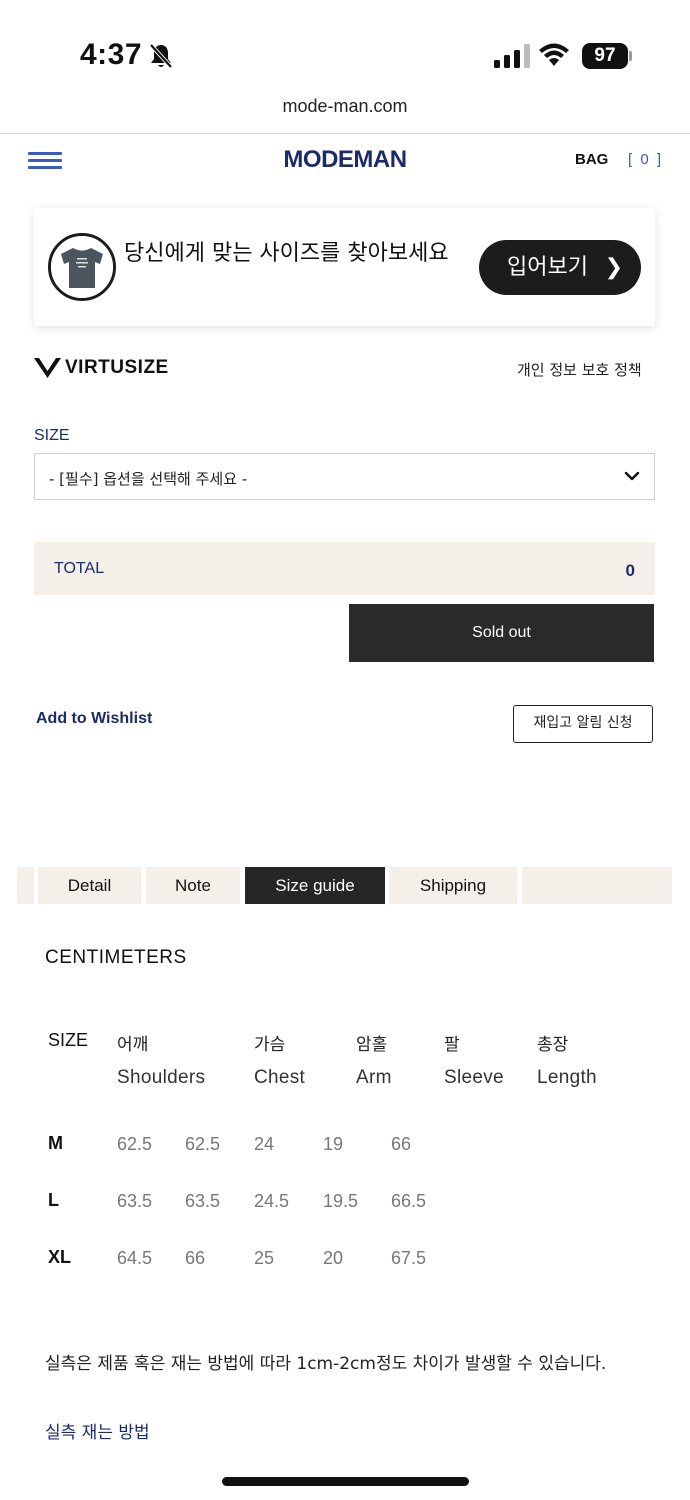 The image size is (690, 1500). I want to click on size-option-label: SIZE, so click(52, 435).